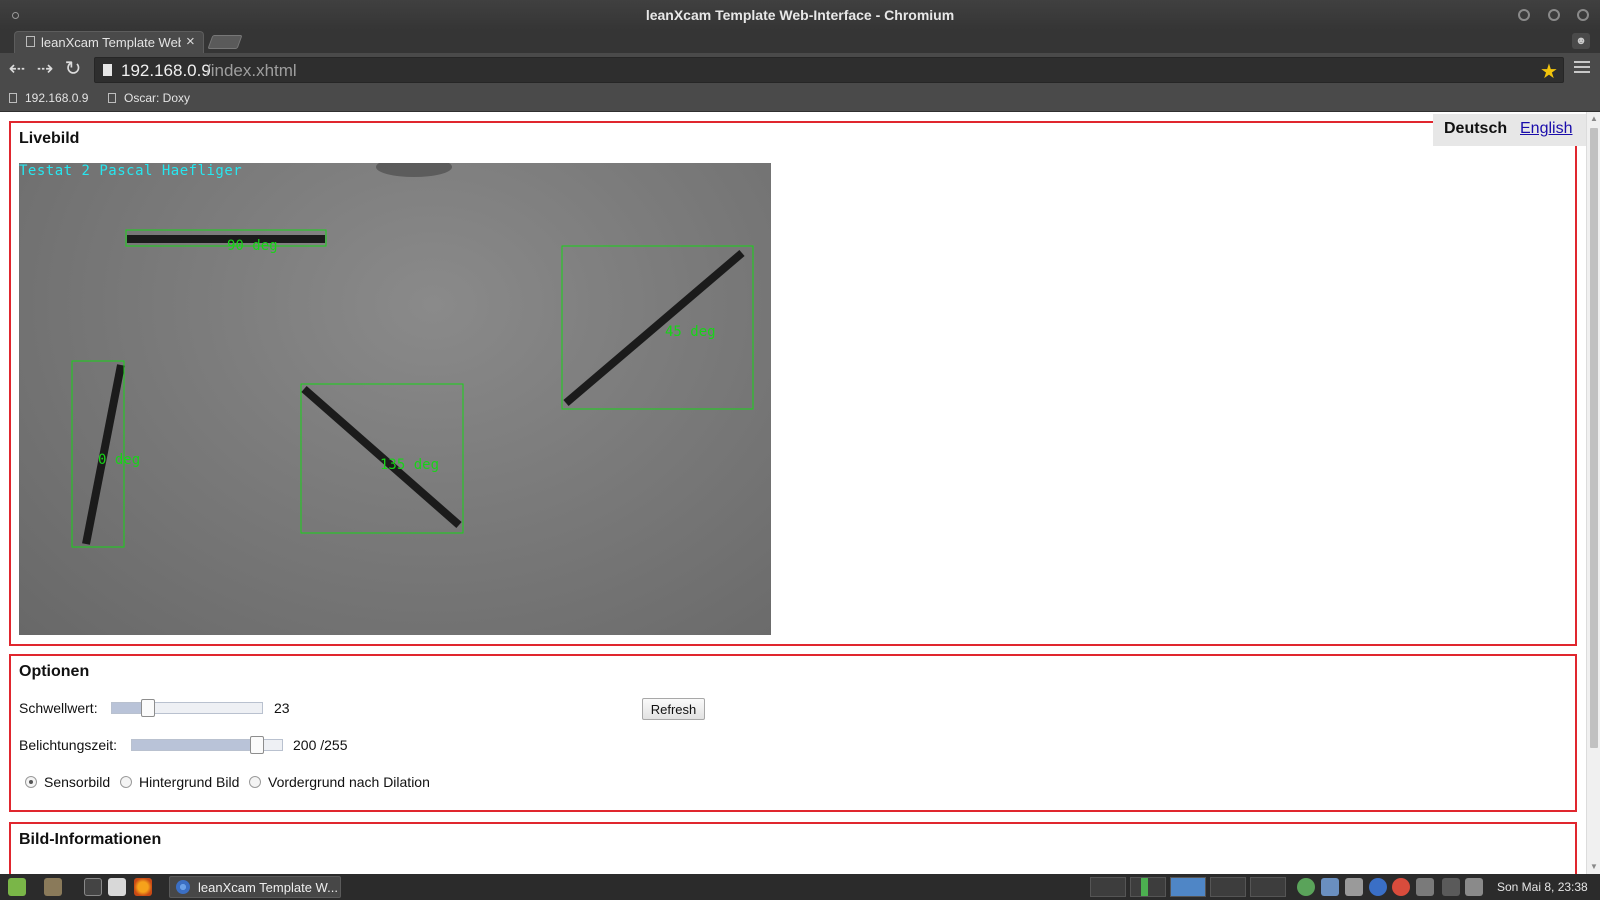  Describe the element at coordinates (187, 708) in the screenshot. I see `schwellwert-slider` at that location.